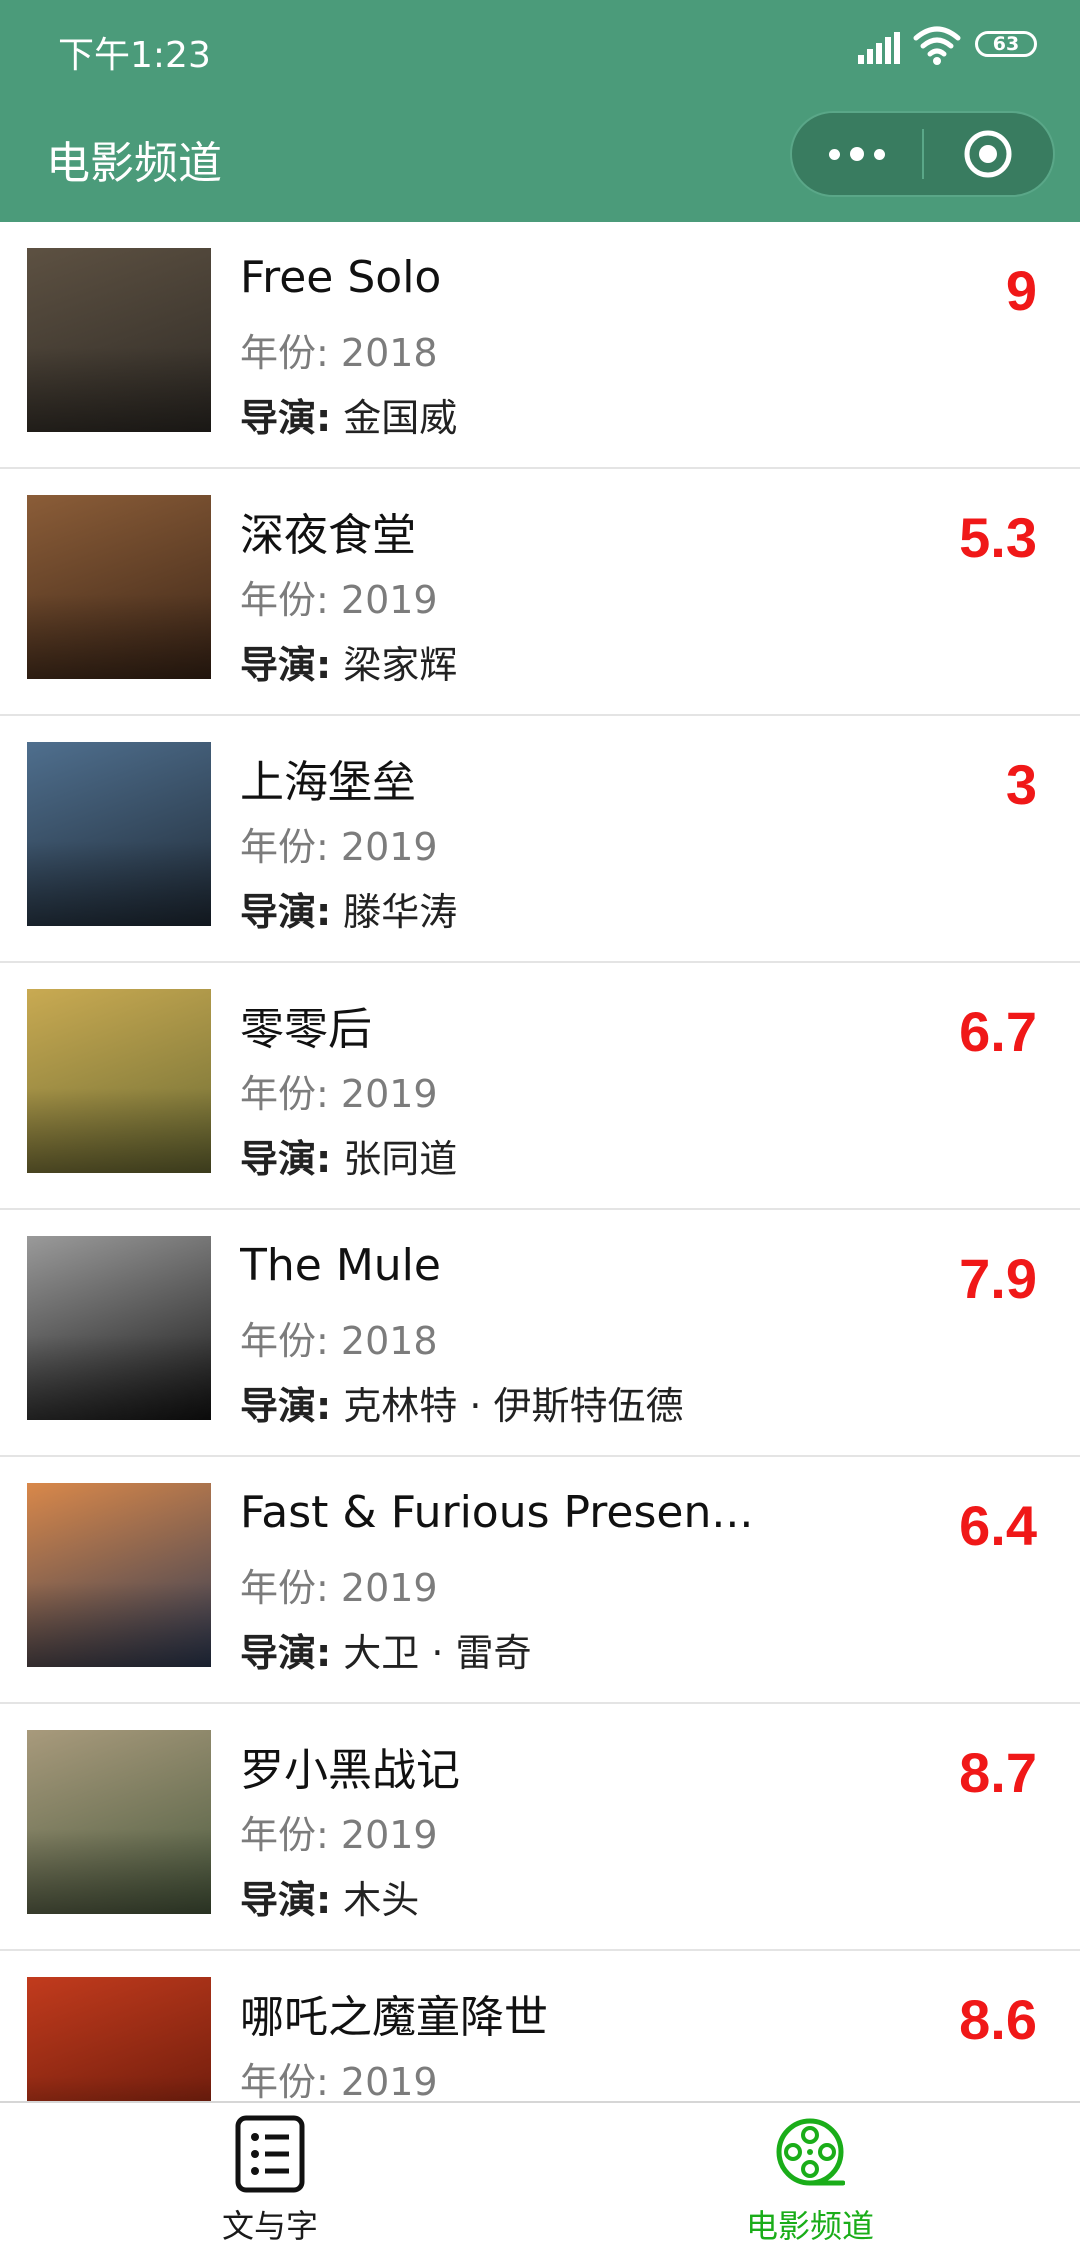 Image resolution: width=1080 pixels, height=2248 pixels. Describe the element at coordinates (1021, 290) in the screenshot. I see `movie-rating: 9` at that location.